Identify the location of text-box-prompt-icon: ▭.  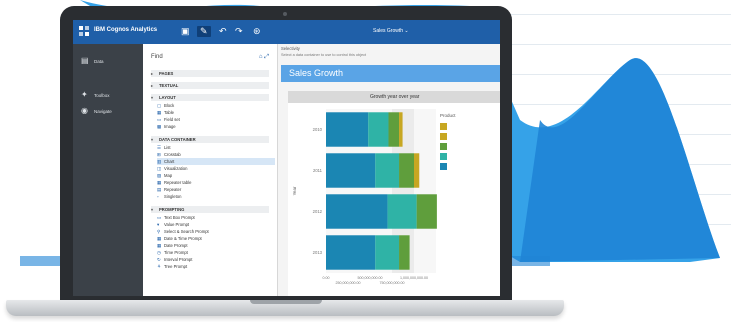
(159, 217).